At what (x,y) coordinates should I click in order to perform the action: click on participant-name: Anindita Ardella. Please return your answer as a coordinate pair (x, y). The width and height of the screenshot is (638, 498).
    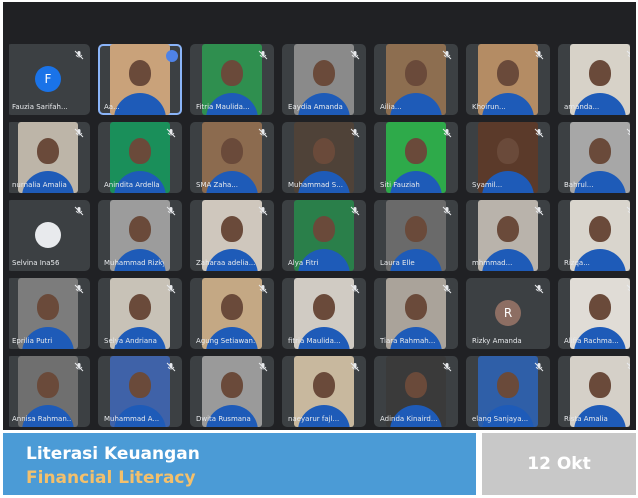
    Looking at the image, I should click on (132, 185).